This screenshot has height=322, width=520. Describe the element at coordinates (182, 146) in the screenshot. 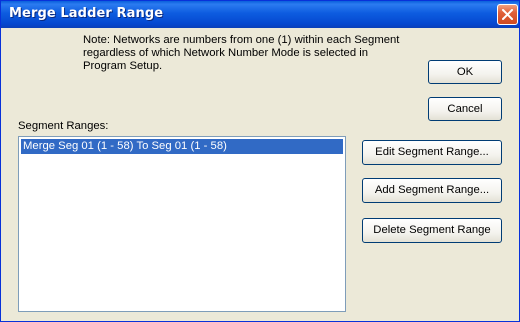

I see `list-item: Merge Seg 01 (1 - 58) To Seg 01 (1 - 58)` at that location.